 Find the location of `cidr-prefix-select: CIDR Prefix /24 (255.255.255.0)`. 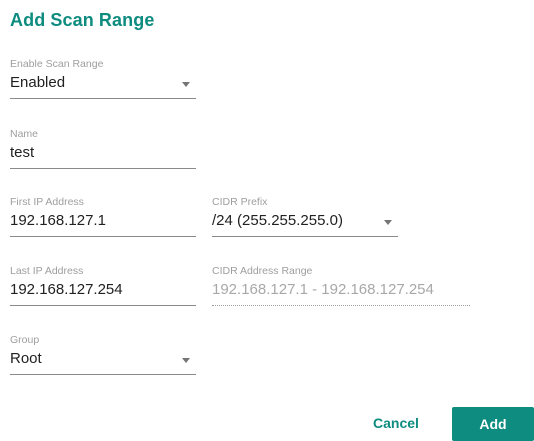

cidr-prefix-select: CIDR Prefix /24 (255.255.255.0) is located at coordinates (305, 218).